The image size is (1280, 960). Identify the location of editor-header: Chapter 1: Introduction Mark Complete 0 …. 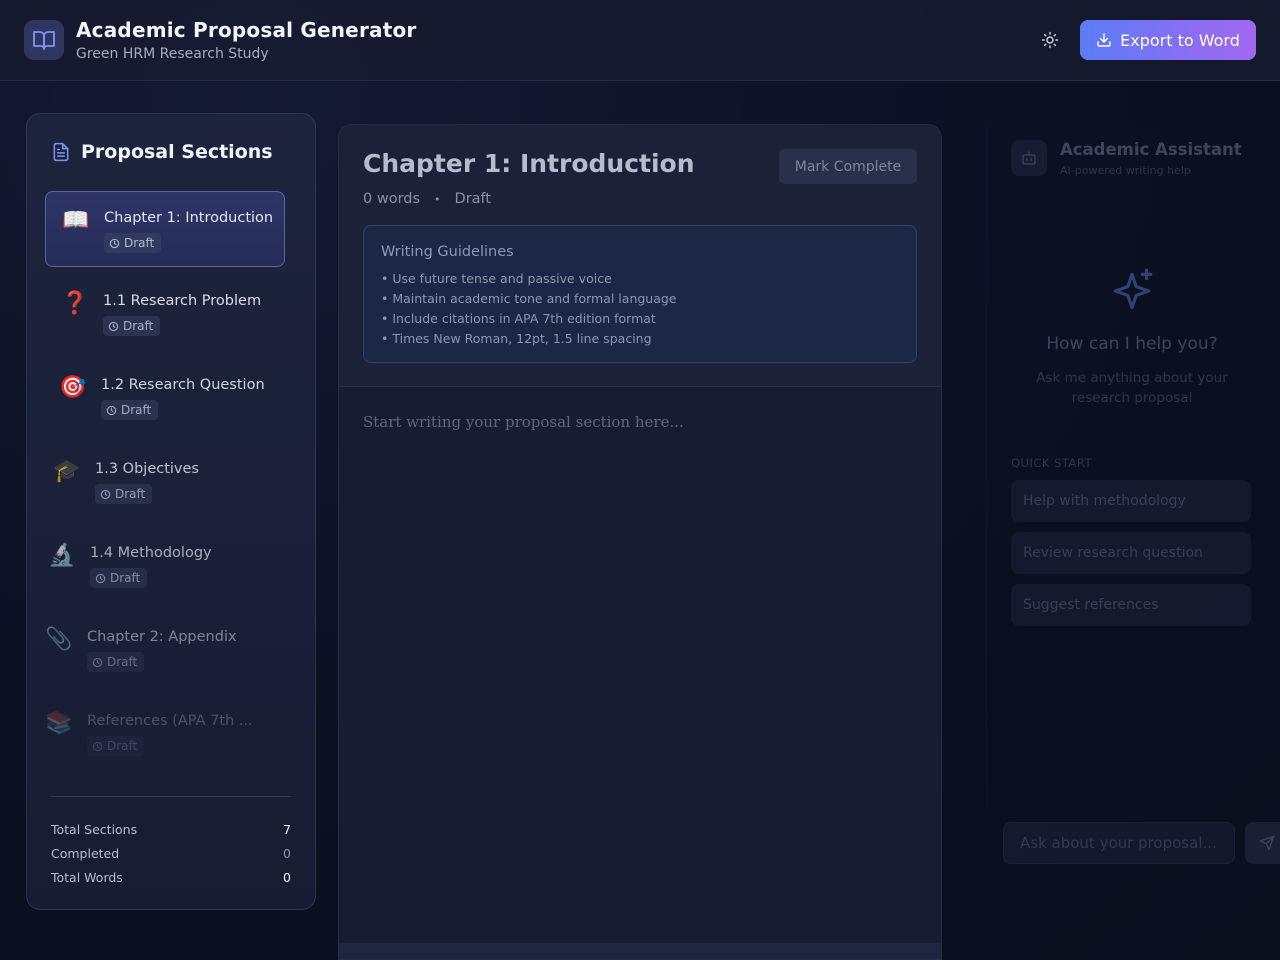
(640, 256).